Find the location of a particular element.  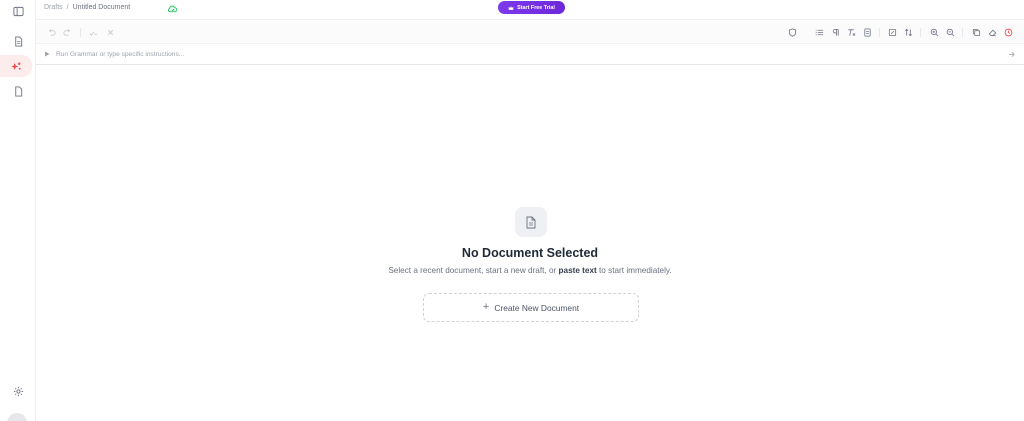

start-free-trial-button: Start Free Trial is located at coordinates (531, 7).